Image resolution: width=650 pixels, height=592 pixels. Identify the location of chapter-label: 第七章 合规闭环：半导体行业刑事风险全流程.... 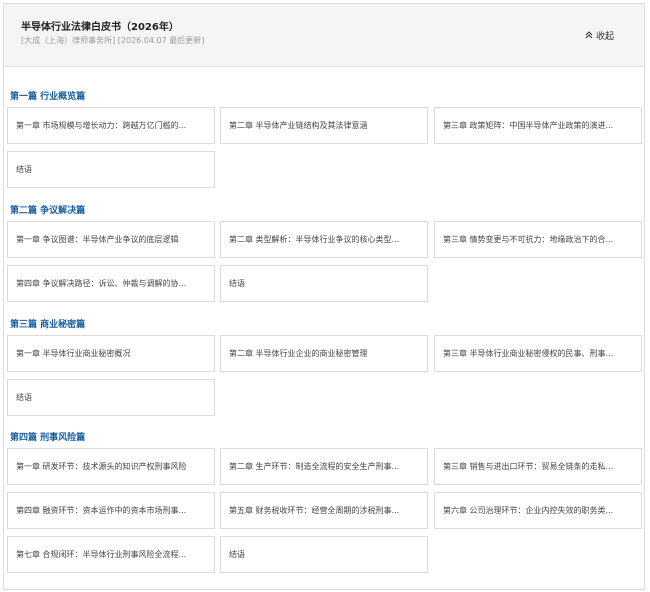
(101, 554).